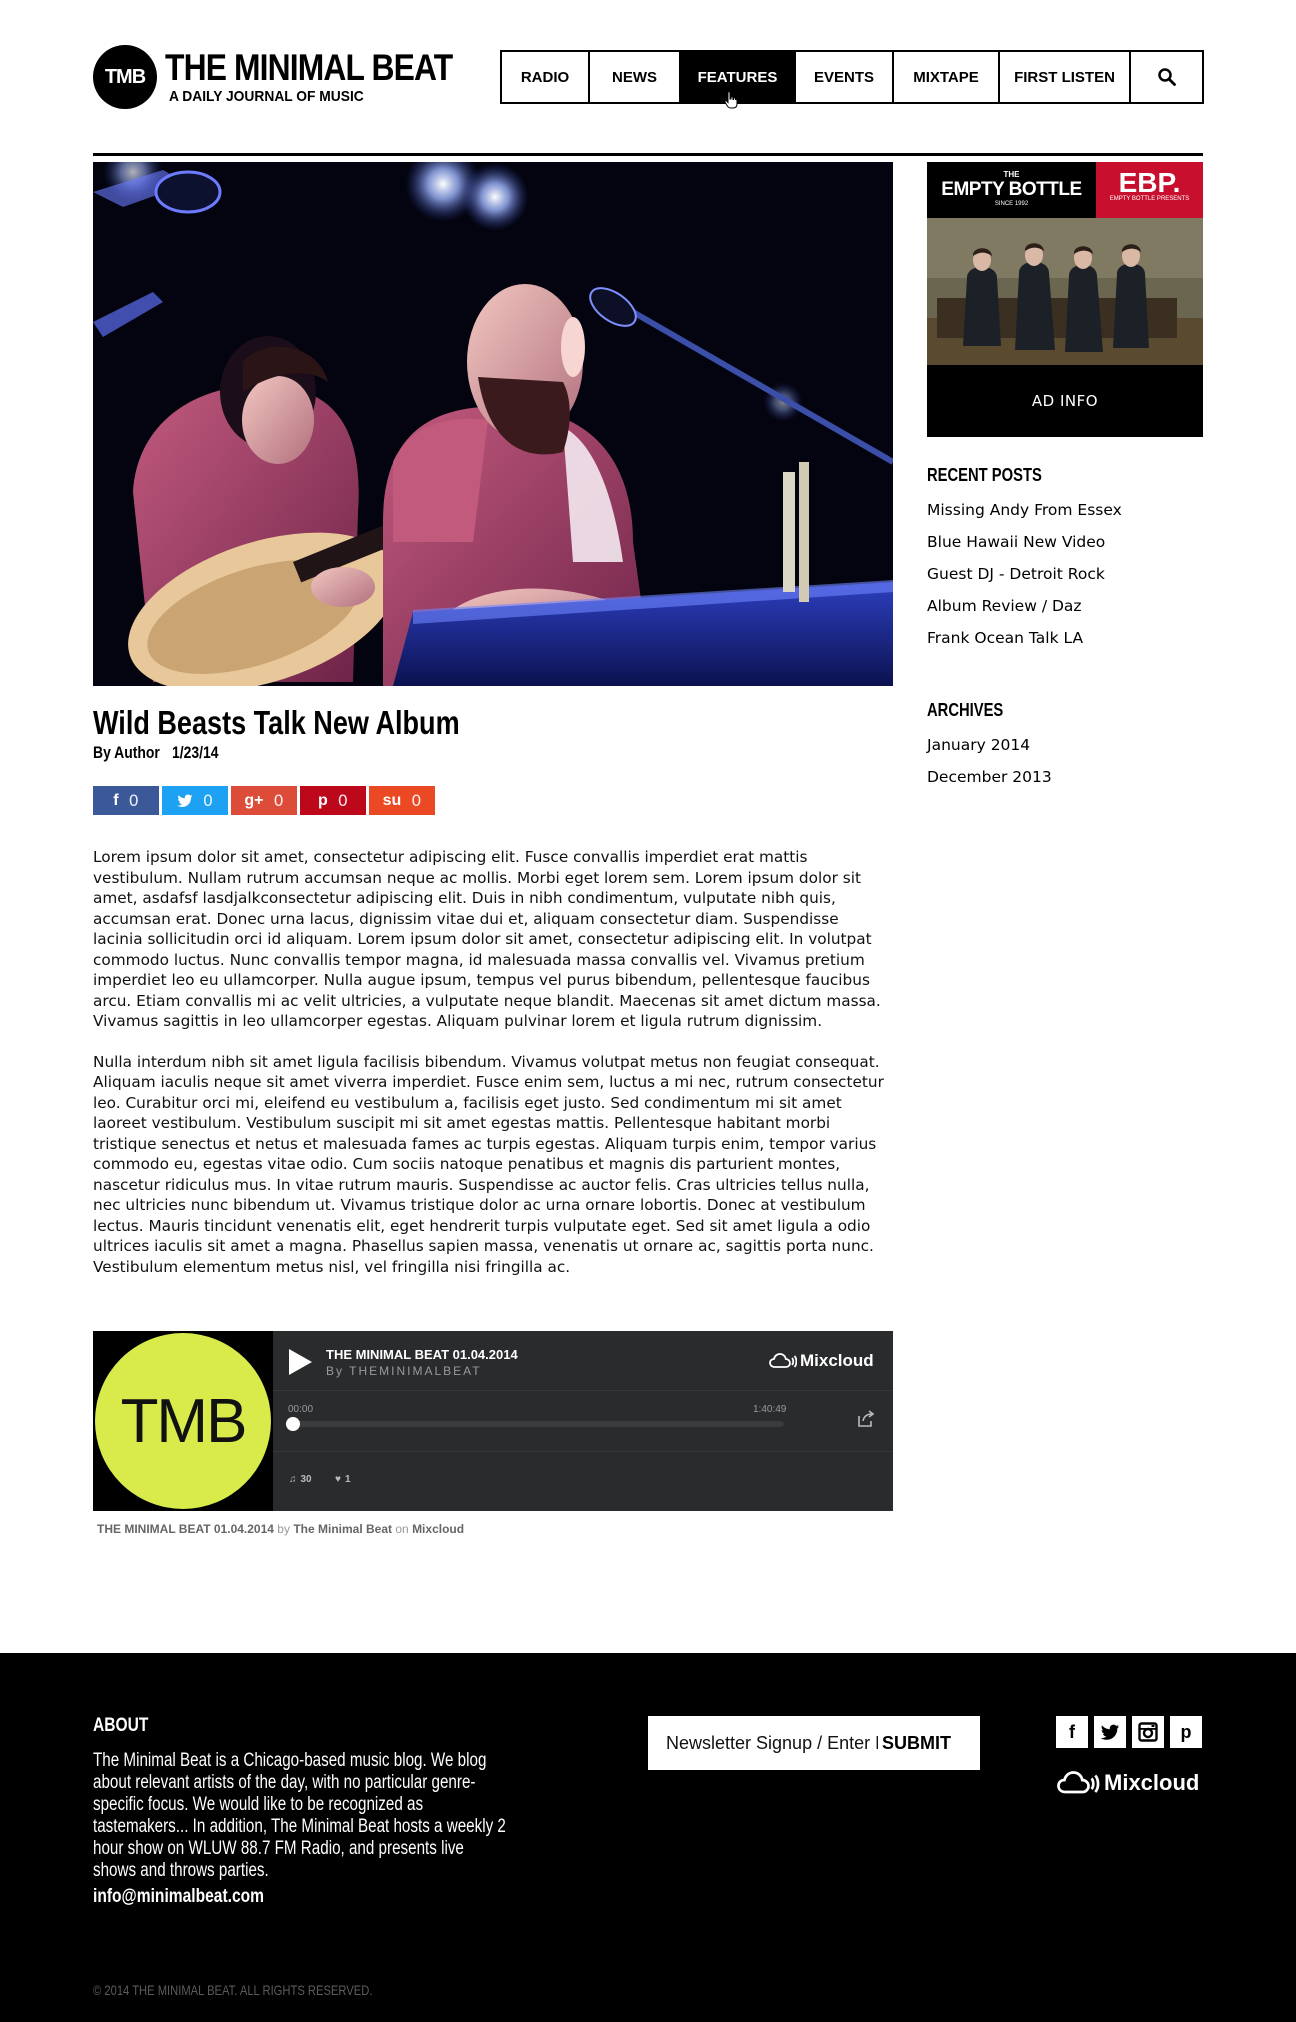 The width and height of the screenshot is (1296, 2022). Describe the element at coordinates (301, 1409) in the screenshot. I see `time-elapsed: 00:00` at that location.